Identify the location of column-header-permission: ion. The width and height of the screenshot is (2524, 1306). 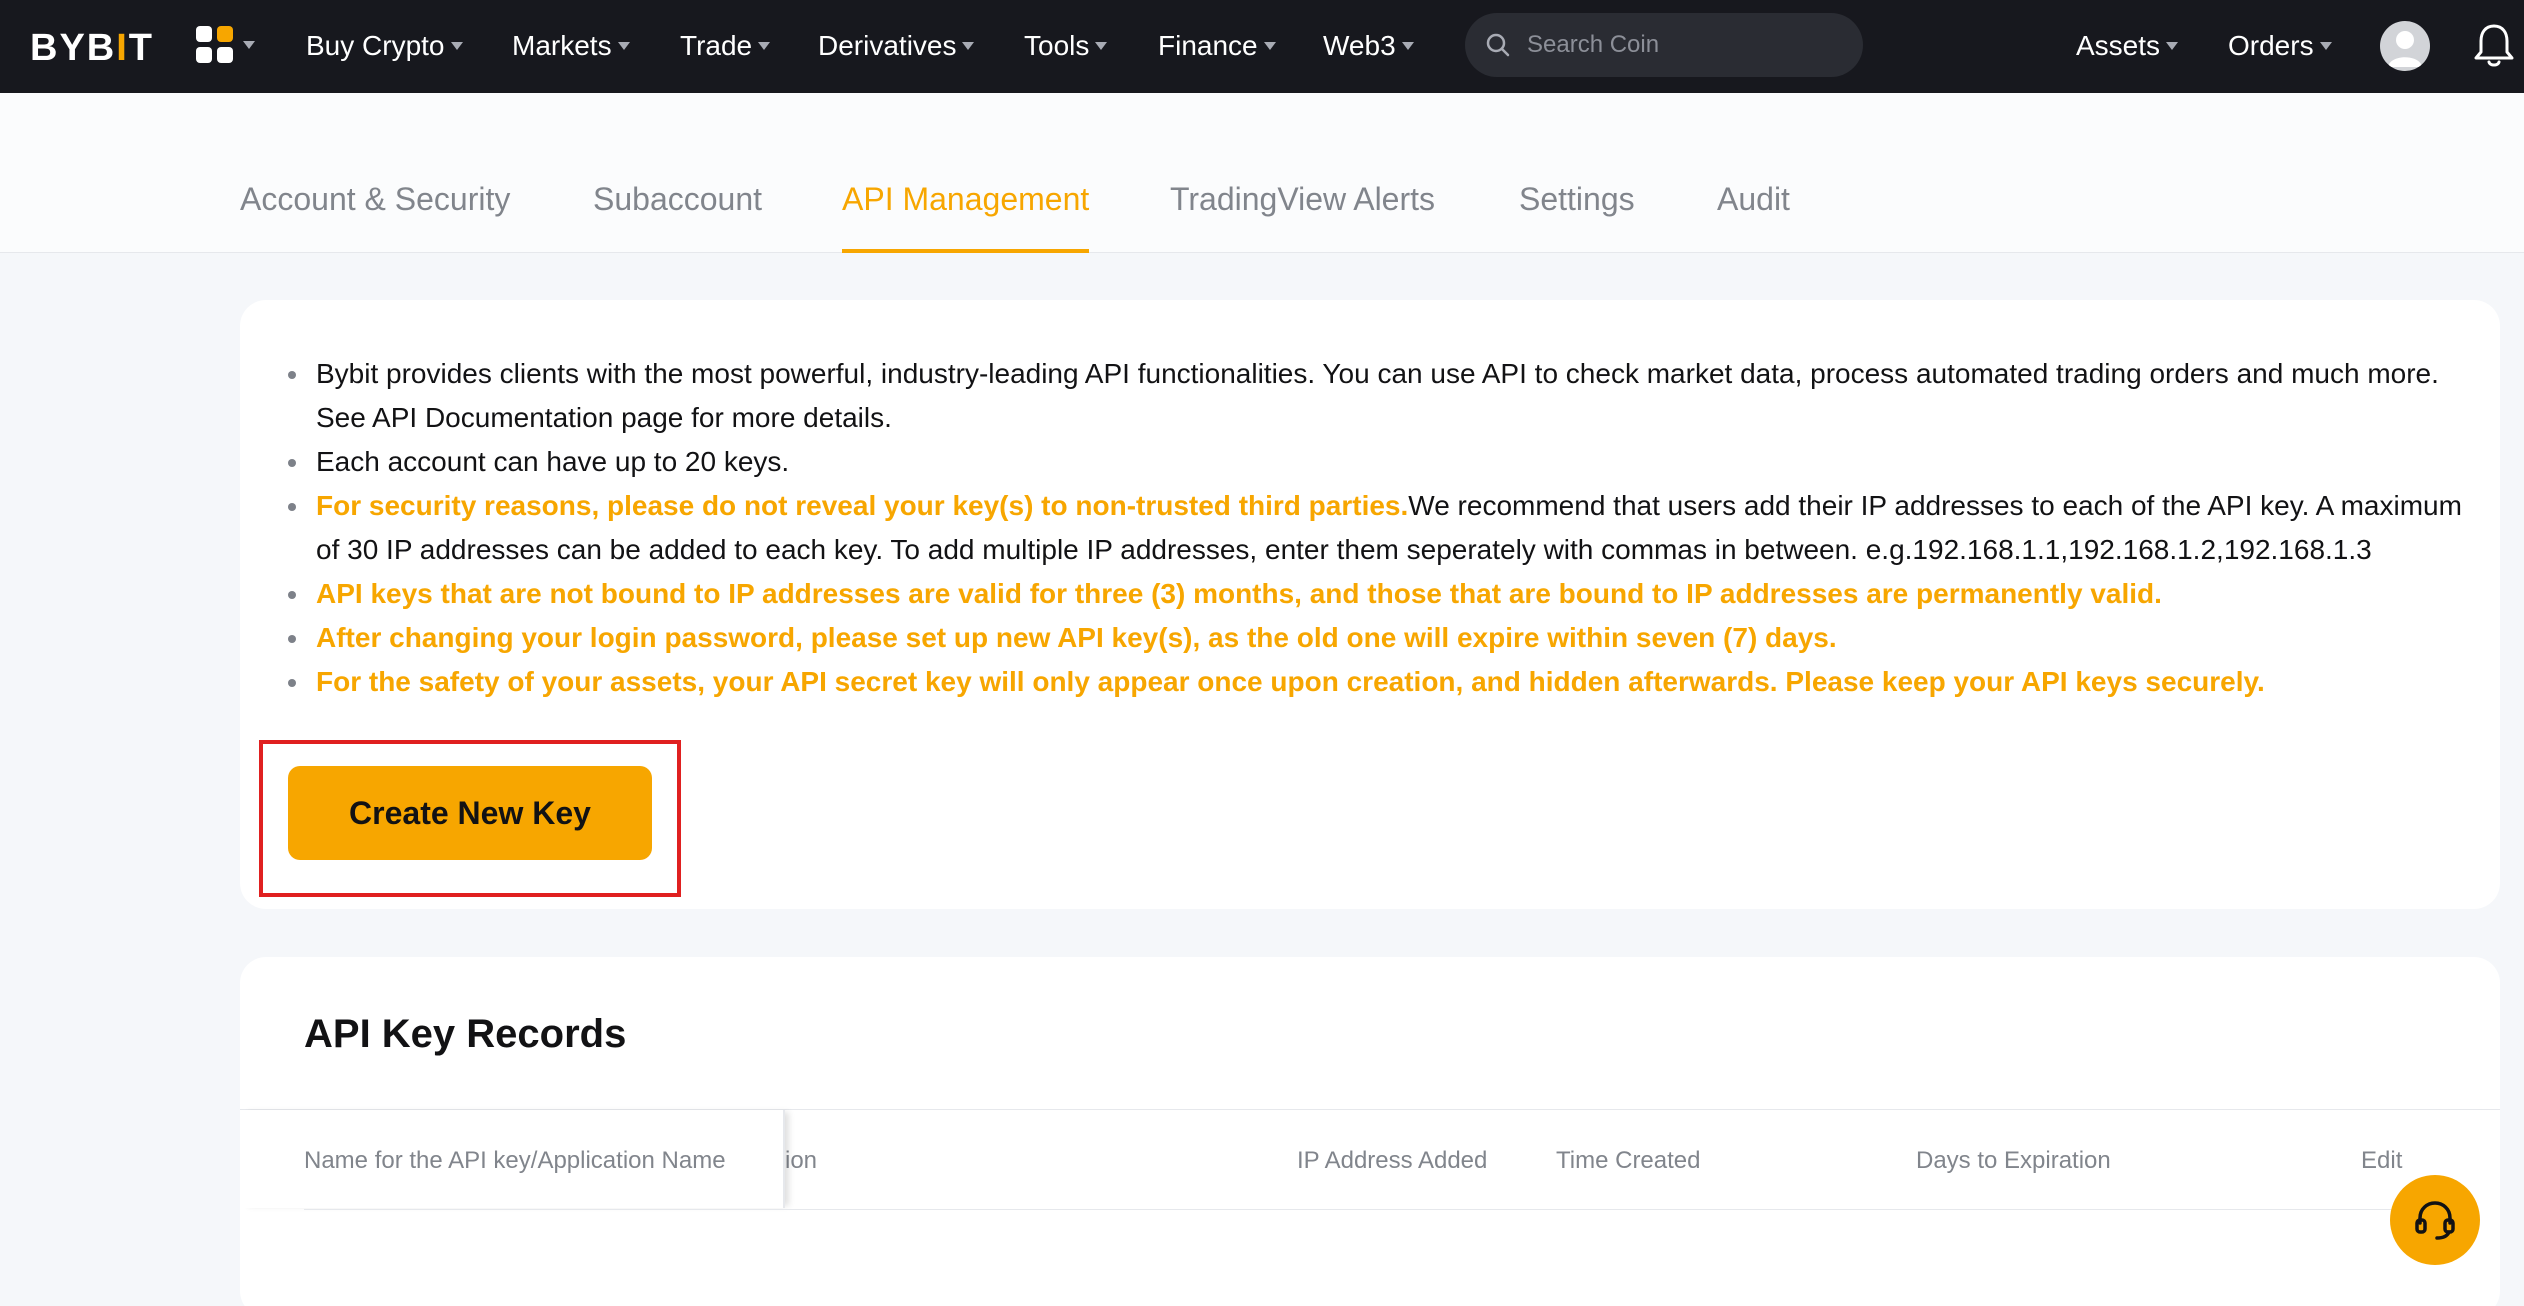
(801, 1160).